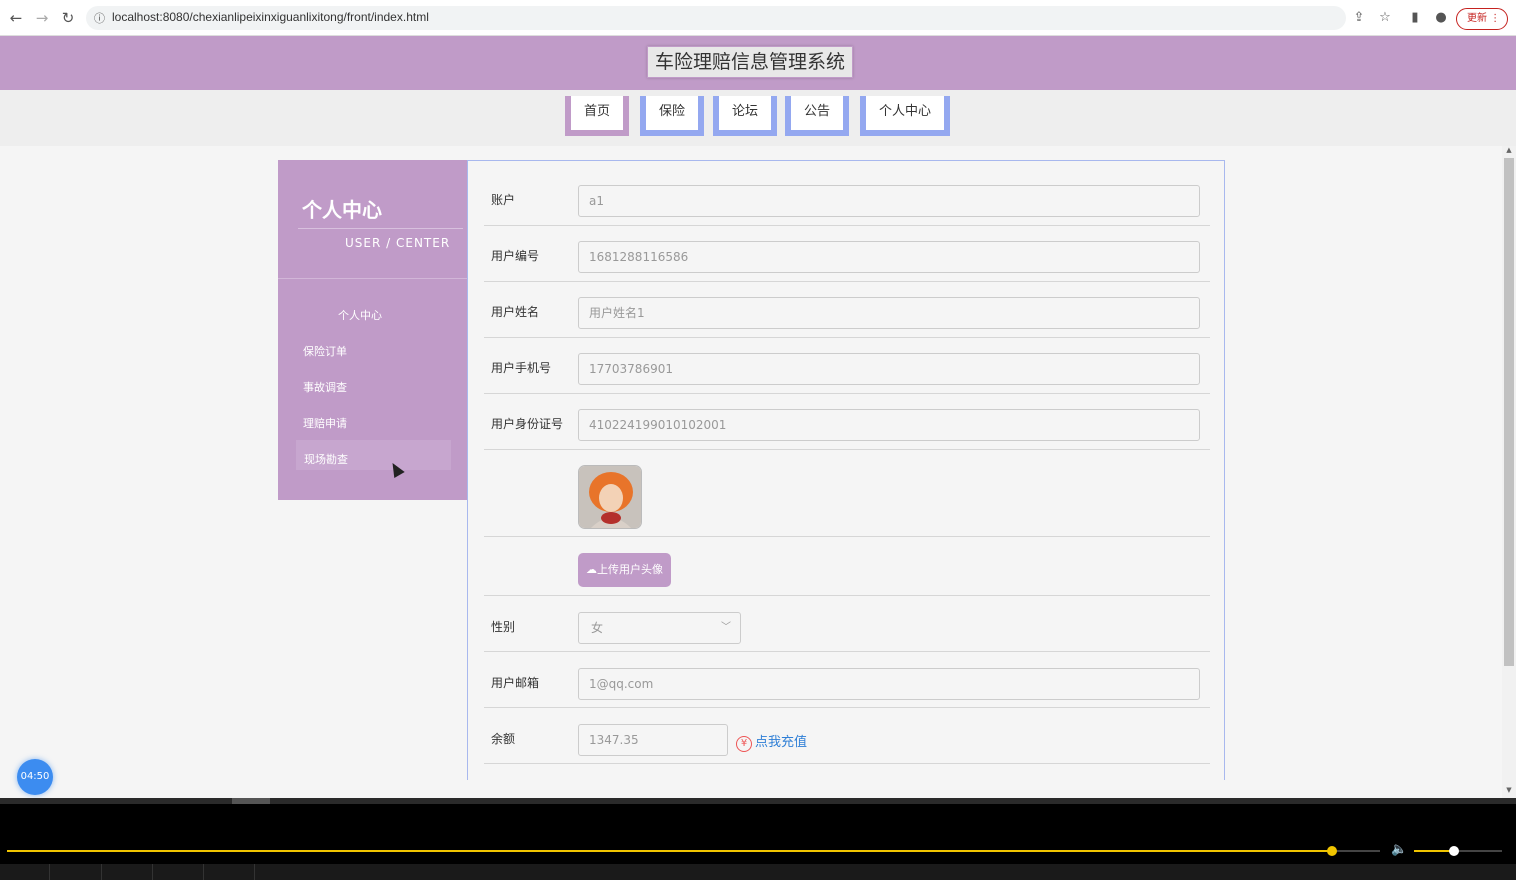 This screenshot has height=880, width=1516. Describe the element at coordinates (1434, 851) in the screenshot. I see `volume-fill` at that location.